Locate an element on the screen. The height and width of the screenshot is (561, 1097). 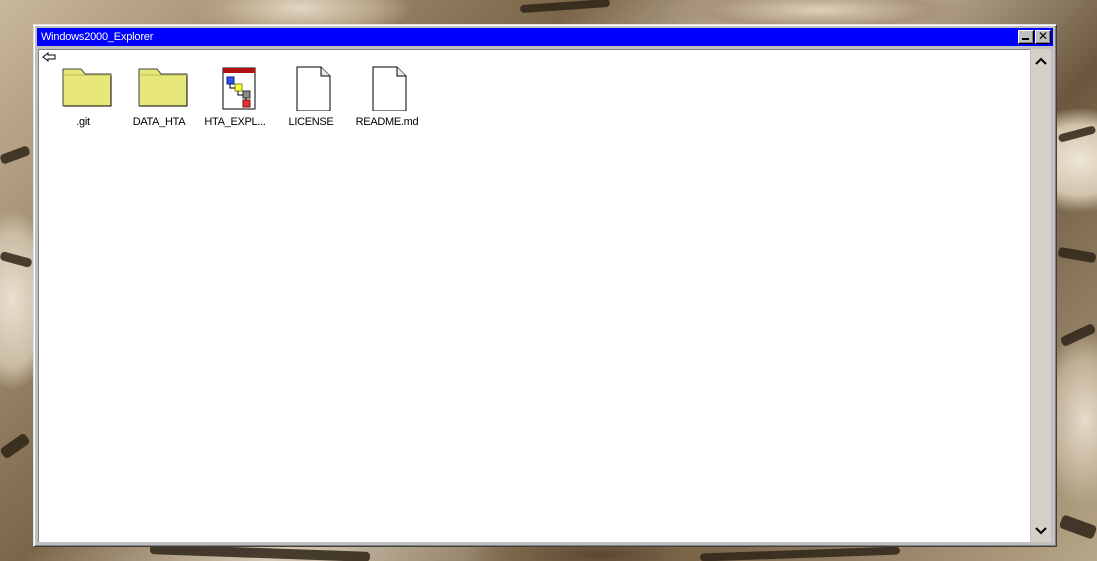
file-item-git: .git is located at coordinates (83, 98).